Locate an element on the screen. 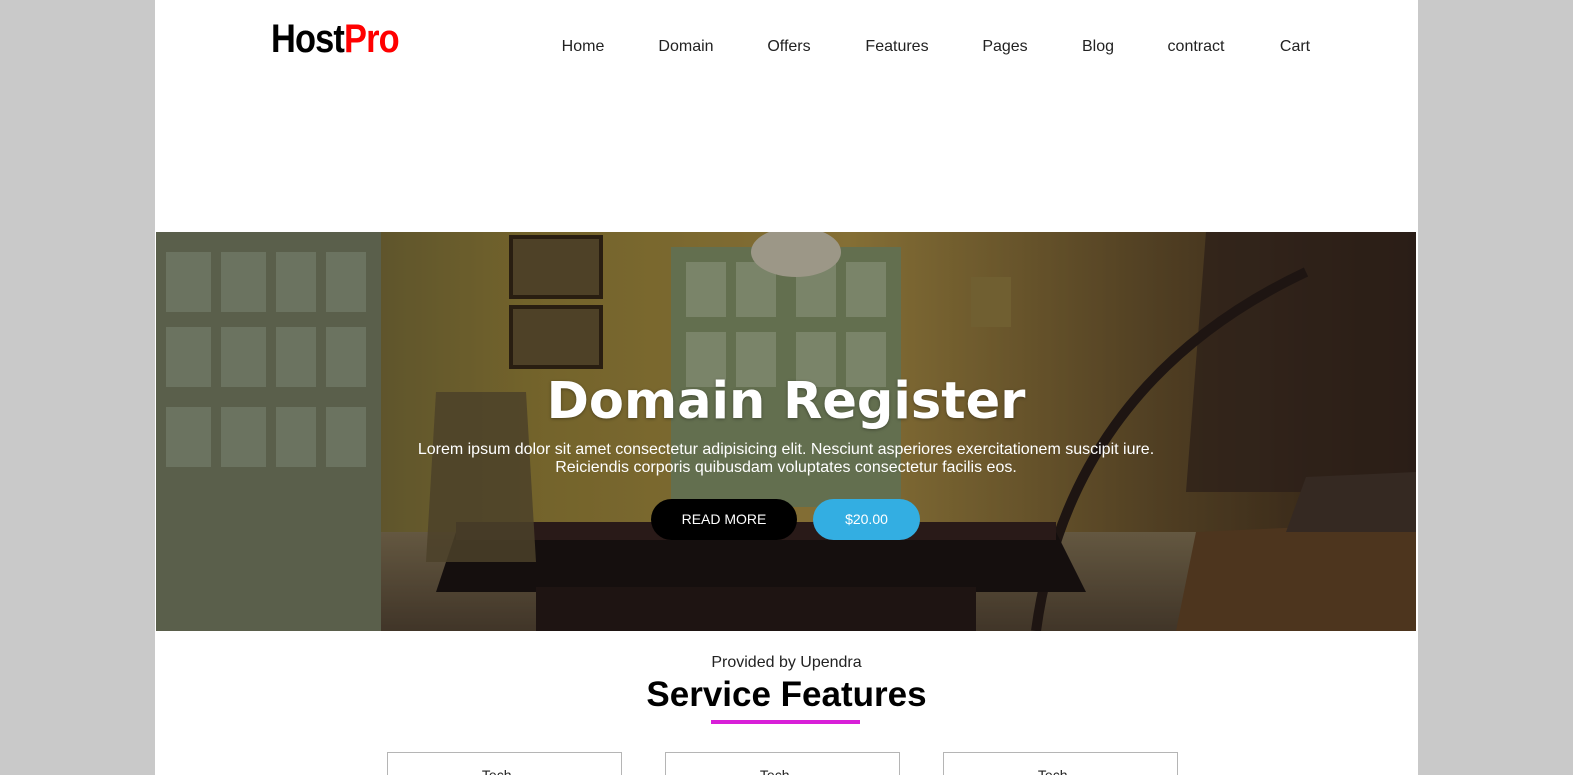 The image size is (1573, 775). nav-item-offers: Offers is located at coordinates (788, 47).